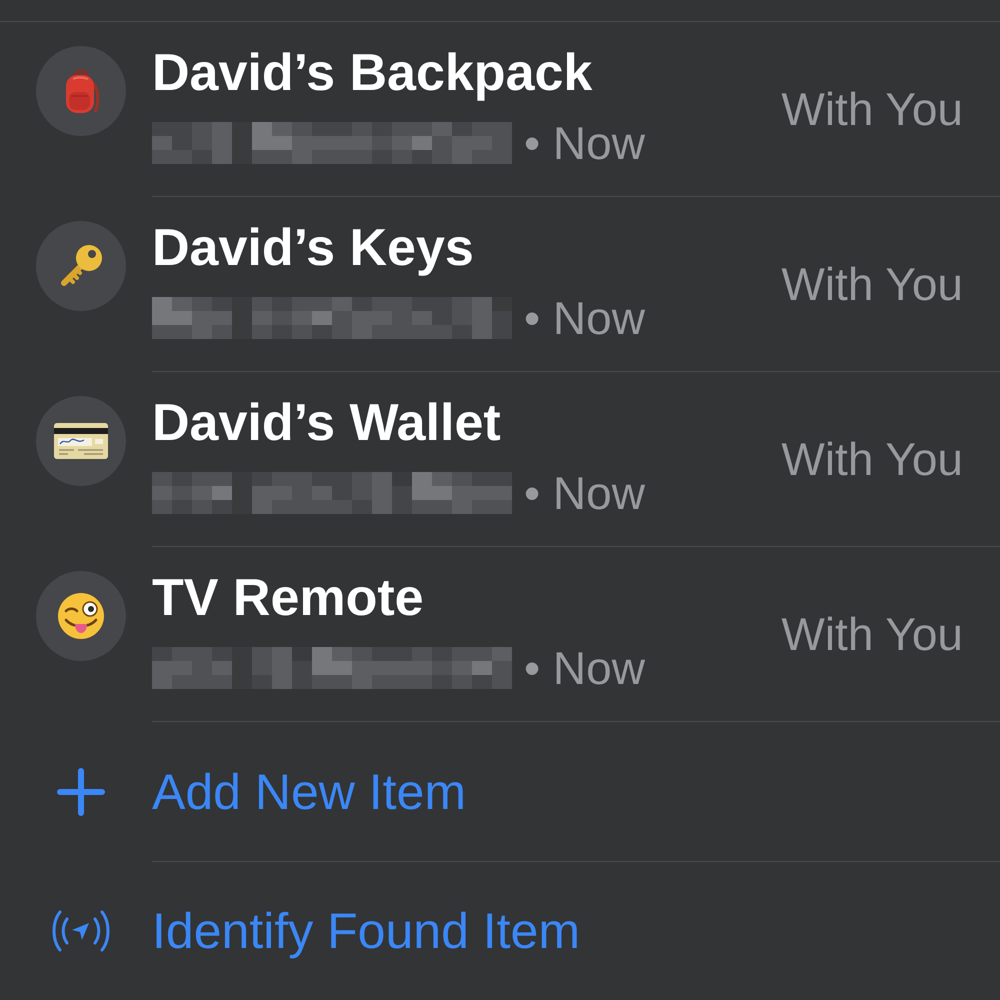 This screenshot has height=1000, width=1000. What do you see at coordinates (288, 599) in the screenshot?
I see `item-name: TV Remote` at bounding box center [288, 599].